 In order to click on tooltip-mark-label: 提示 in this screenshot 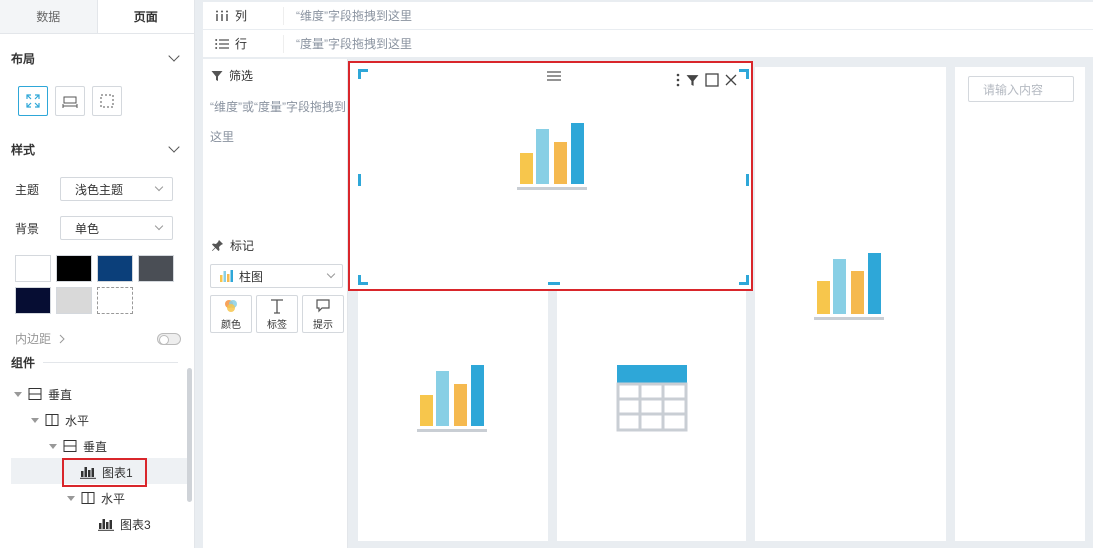, I will do `click(323, 325)`.